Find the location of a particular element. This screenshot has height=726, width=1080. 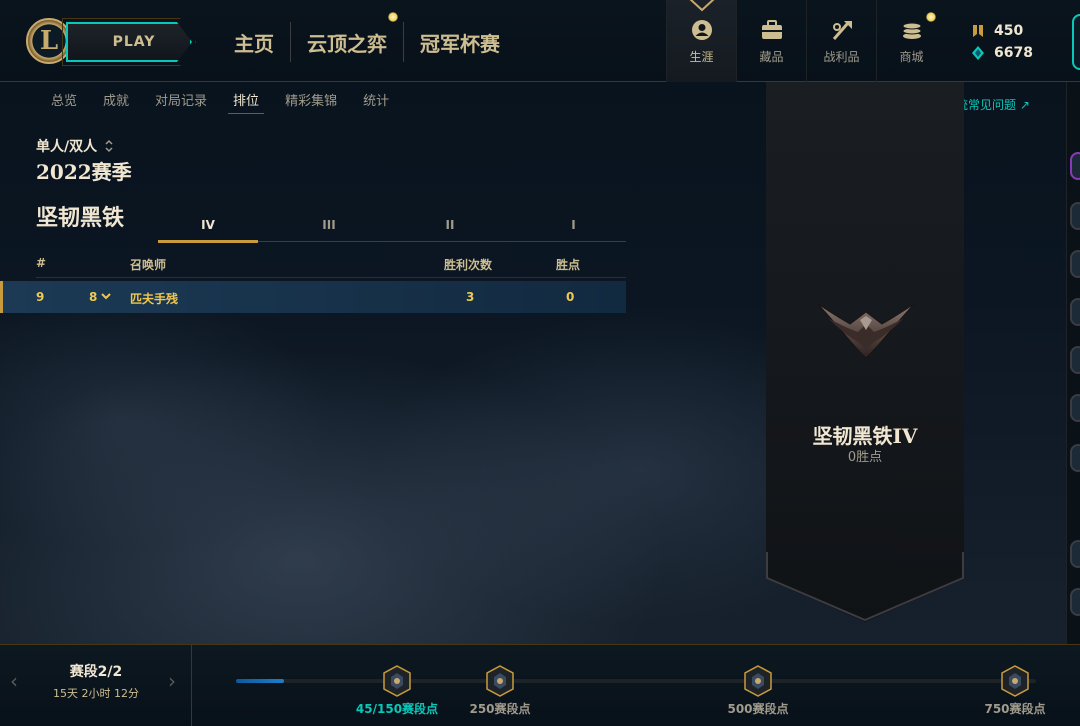

table-row: 9 8 匹夫手残 3 0 is located at coordinates (313, 297).